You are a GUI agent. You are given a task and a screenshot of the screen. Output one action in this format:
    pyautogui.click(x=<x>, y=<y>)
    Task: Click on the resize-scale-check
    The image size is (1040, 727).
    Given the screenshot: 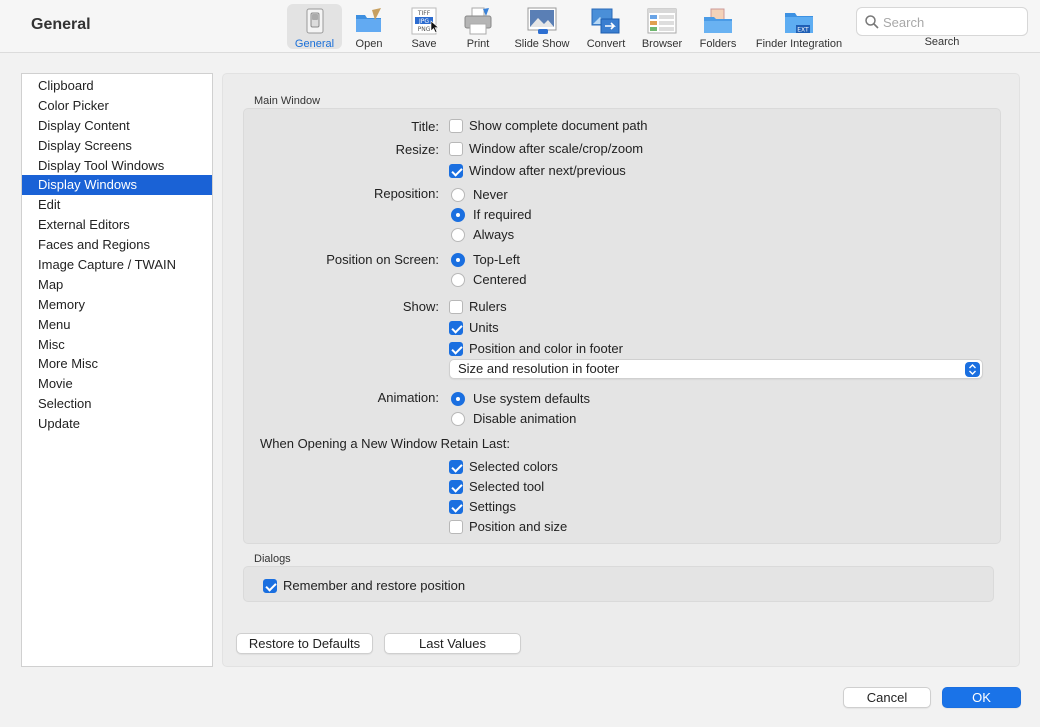 What is the action you would take?
    pyautogui.click(x=456, y=149)
    